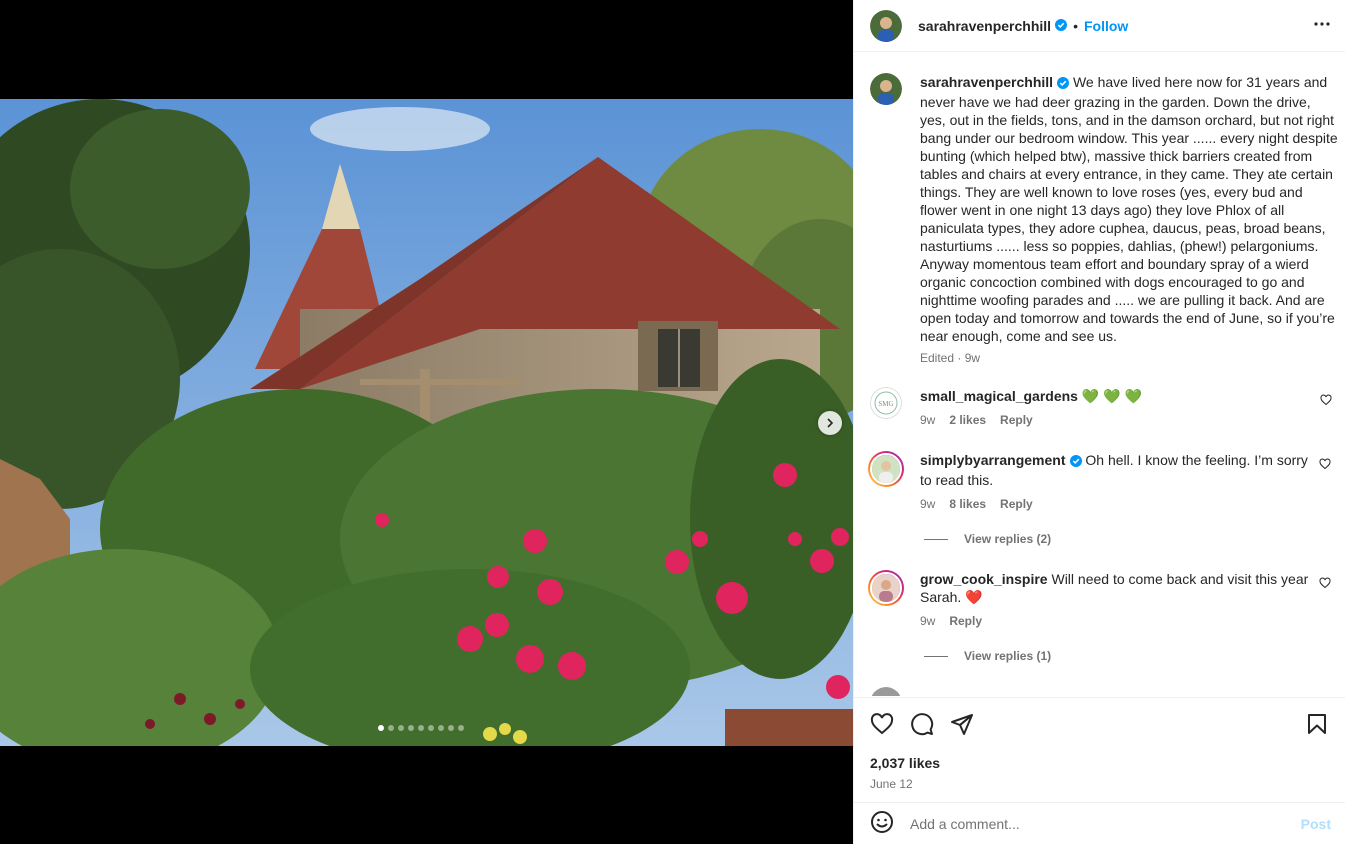  I want to click on comment-meta: 9w 2 likes Reply, so click(1120, 420).